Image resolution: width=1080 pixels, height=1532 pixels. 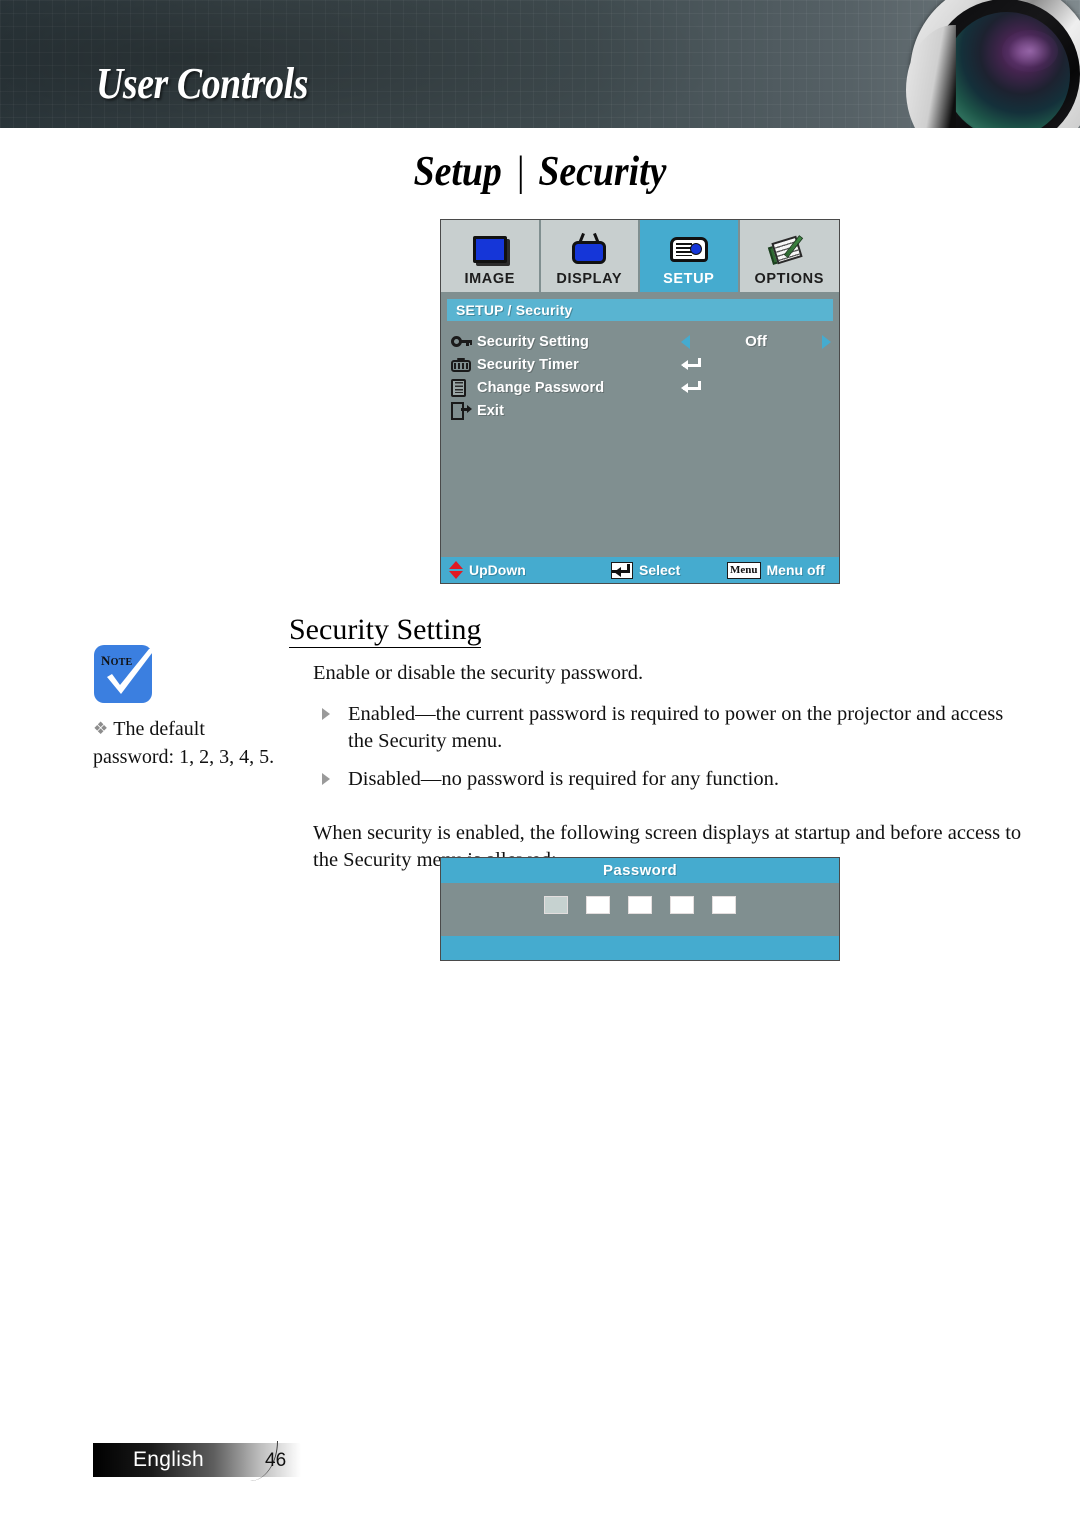 I want to click on banner-title: User Controls, so click(x=202, y=83).